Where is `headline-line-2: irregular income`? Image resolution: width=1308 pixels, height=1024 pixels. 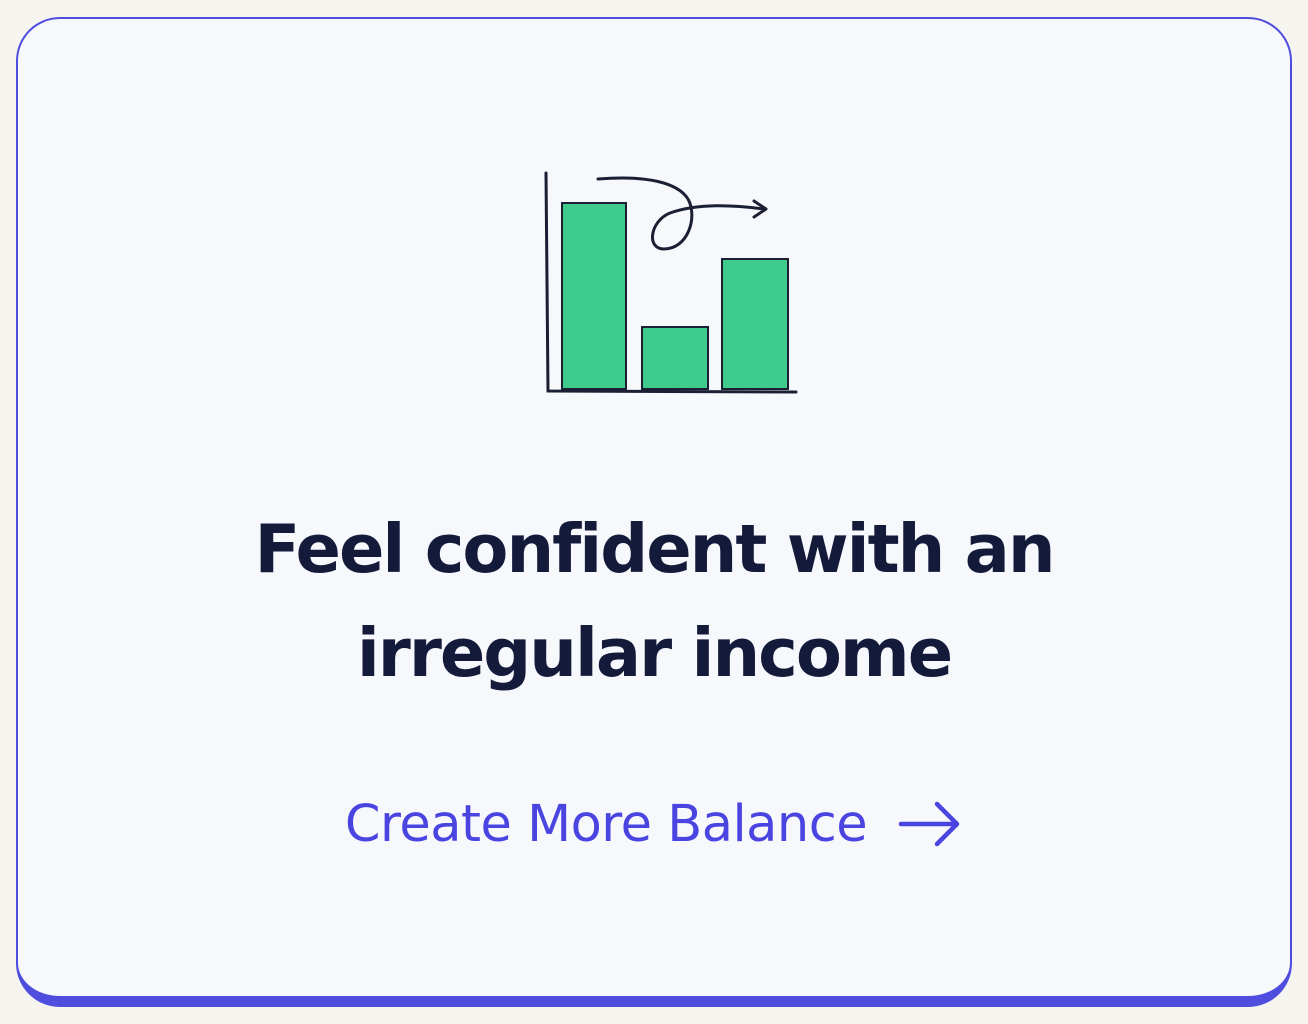 headline-line-2: irregular income is located at coordinates (654, 653).